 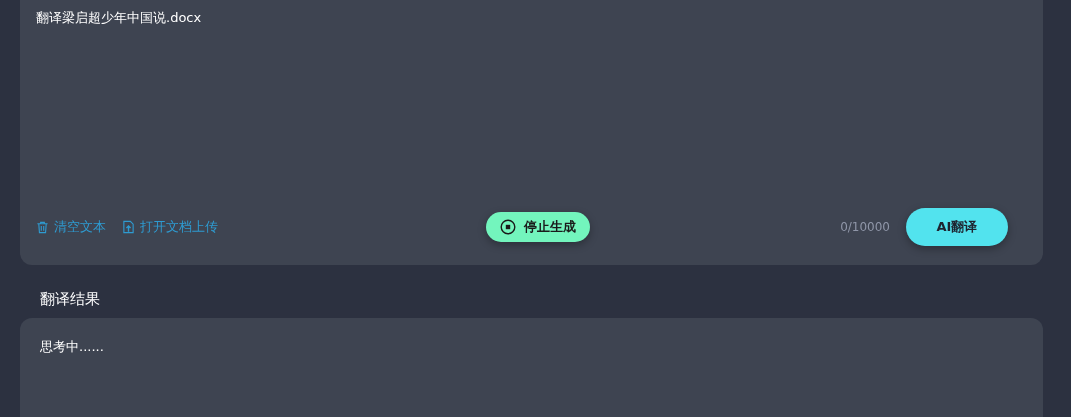 What do you see at coordinates (537, 227) in the screenshot?
I see `stop-button: 停止生成` at bounding box center [537, 227].